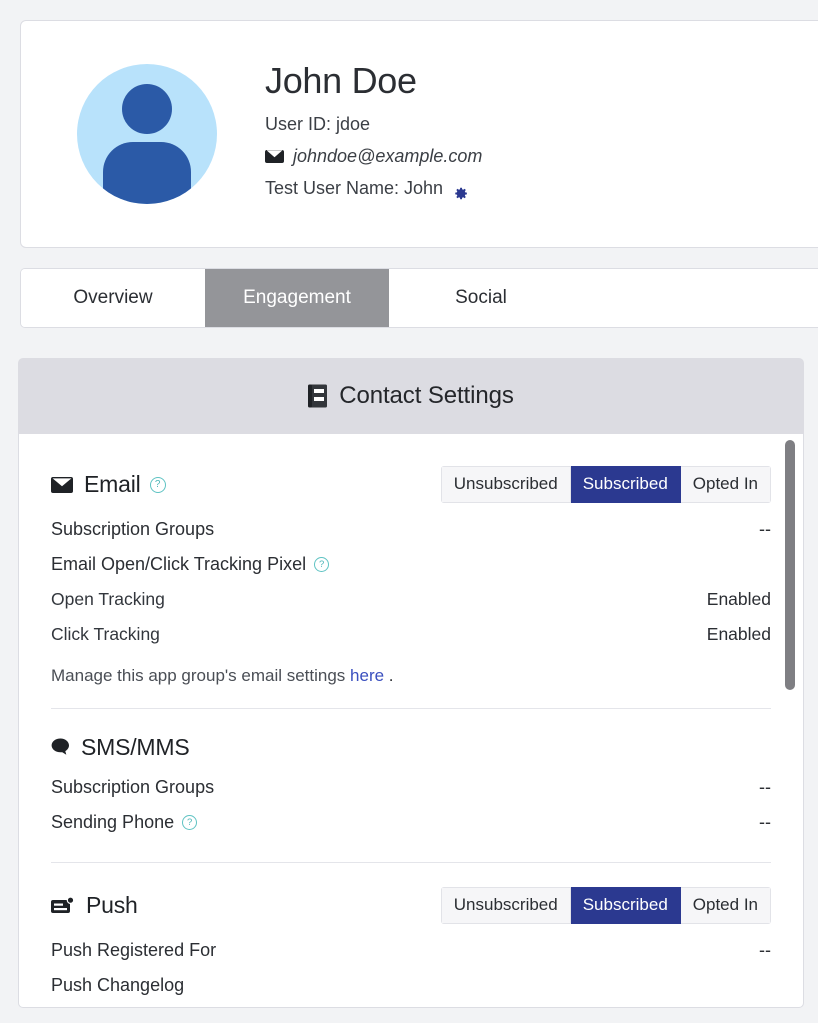  I want to click on segment-push-subscribed: Subscribed, so click(625, 905).